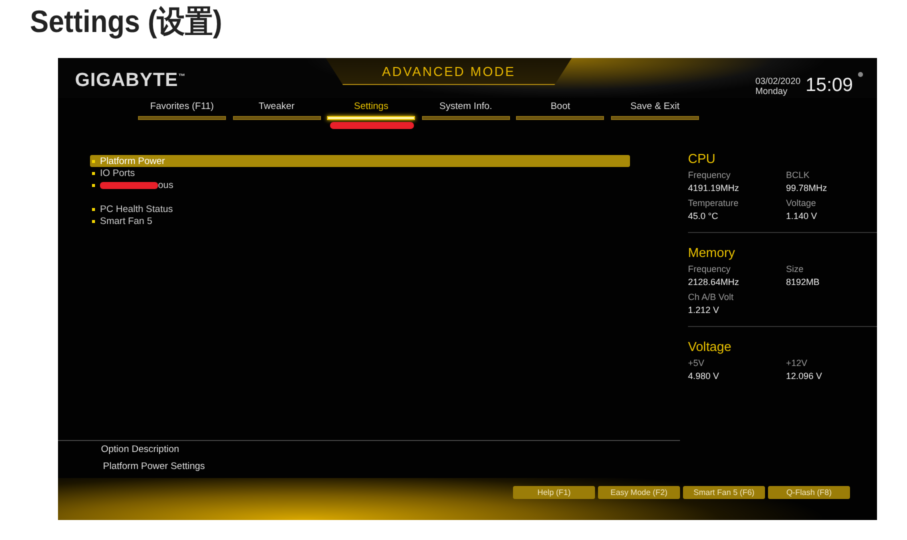 Image resolution: width=907 pixels, height=540 pixels. Describe the element at coordinates (712, 252) in the screenshot. I see `section-title: Memory` at that location.